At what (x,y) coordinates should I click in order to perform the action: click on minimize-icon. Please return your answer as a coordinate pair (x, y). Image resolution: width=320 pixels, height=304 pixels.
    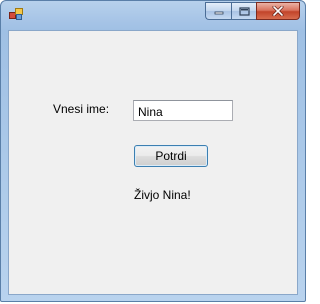
    Looking at the image, I should click on (218, 13).